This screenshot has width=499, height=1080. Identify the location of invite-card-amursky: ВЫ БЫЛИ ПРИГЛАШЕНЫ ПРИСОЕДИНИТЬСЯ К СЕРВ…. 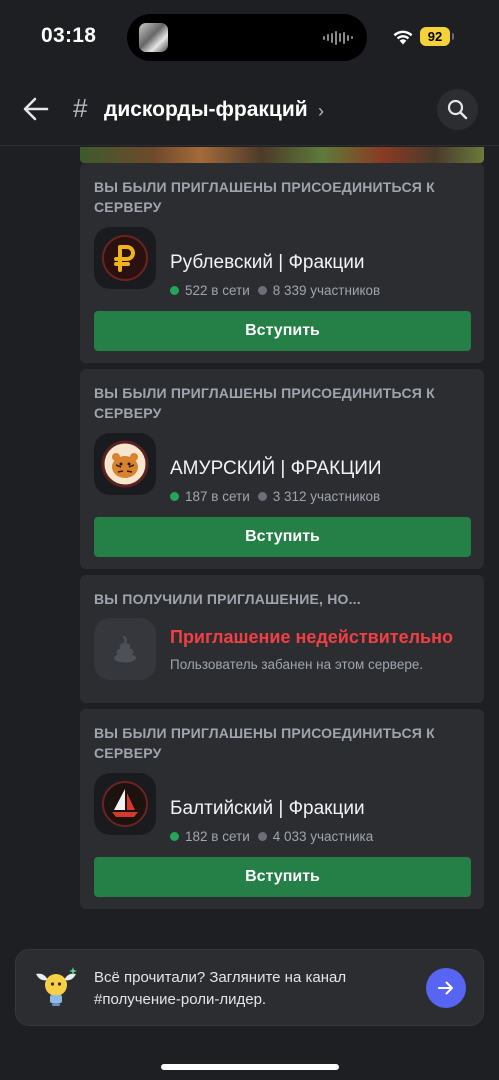
(282, 469).